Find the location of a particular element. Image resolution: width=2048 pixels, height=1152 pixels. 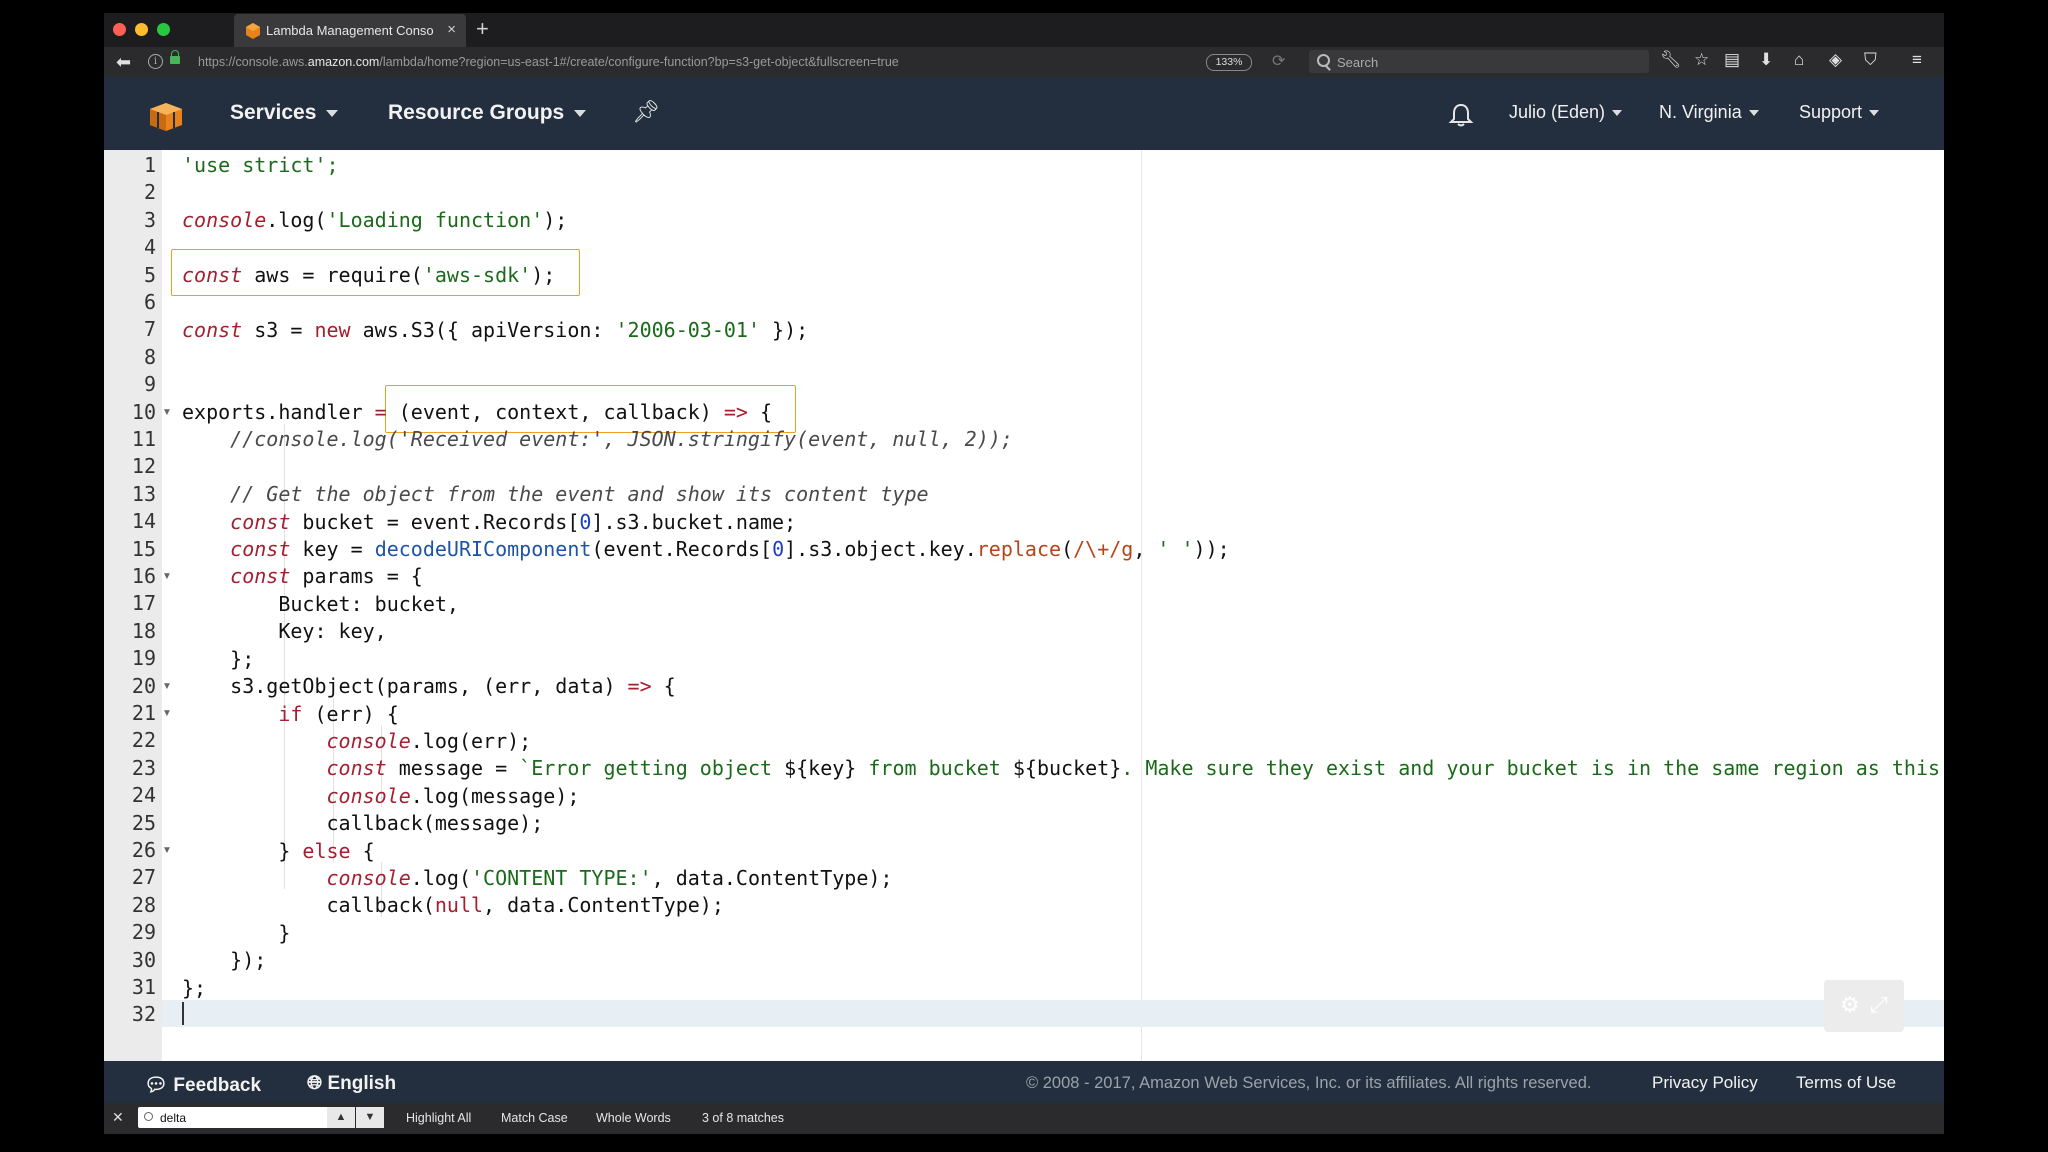

user-menu: Julio (Eden) is located at coordinates (1566, 112).